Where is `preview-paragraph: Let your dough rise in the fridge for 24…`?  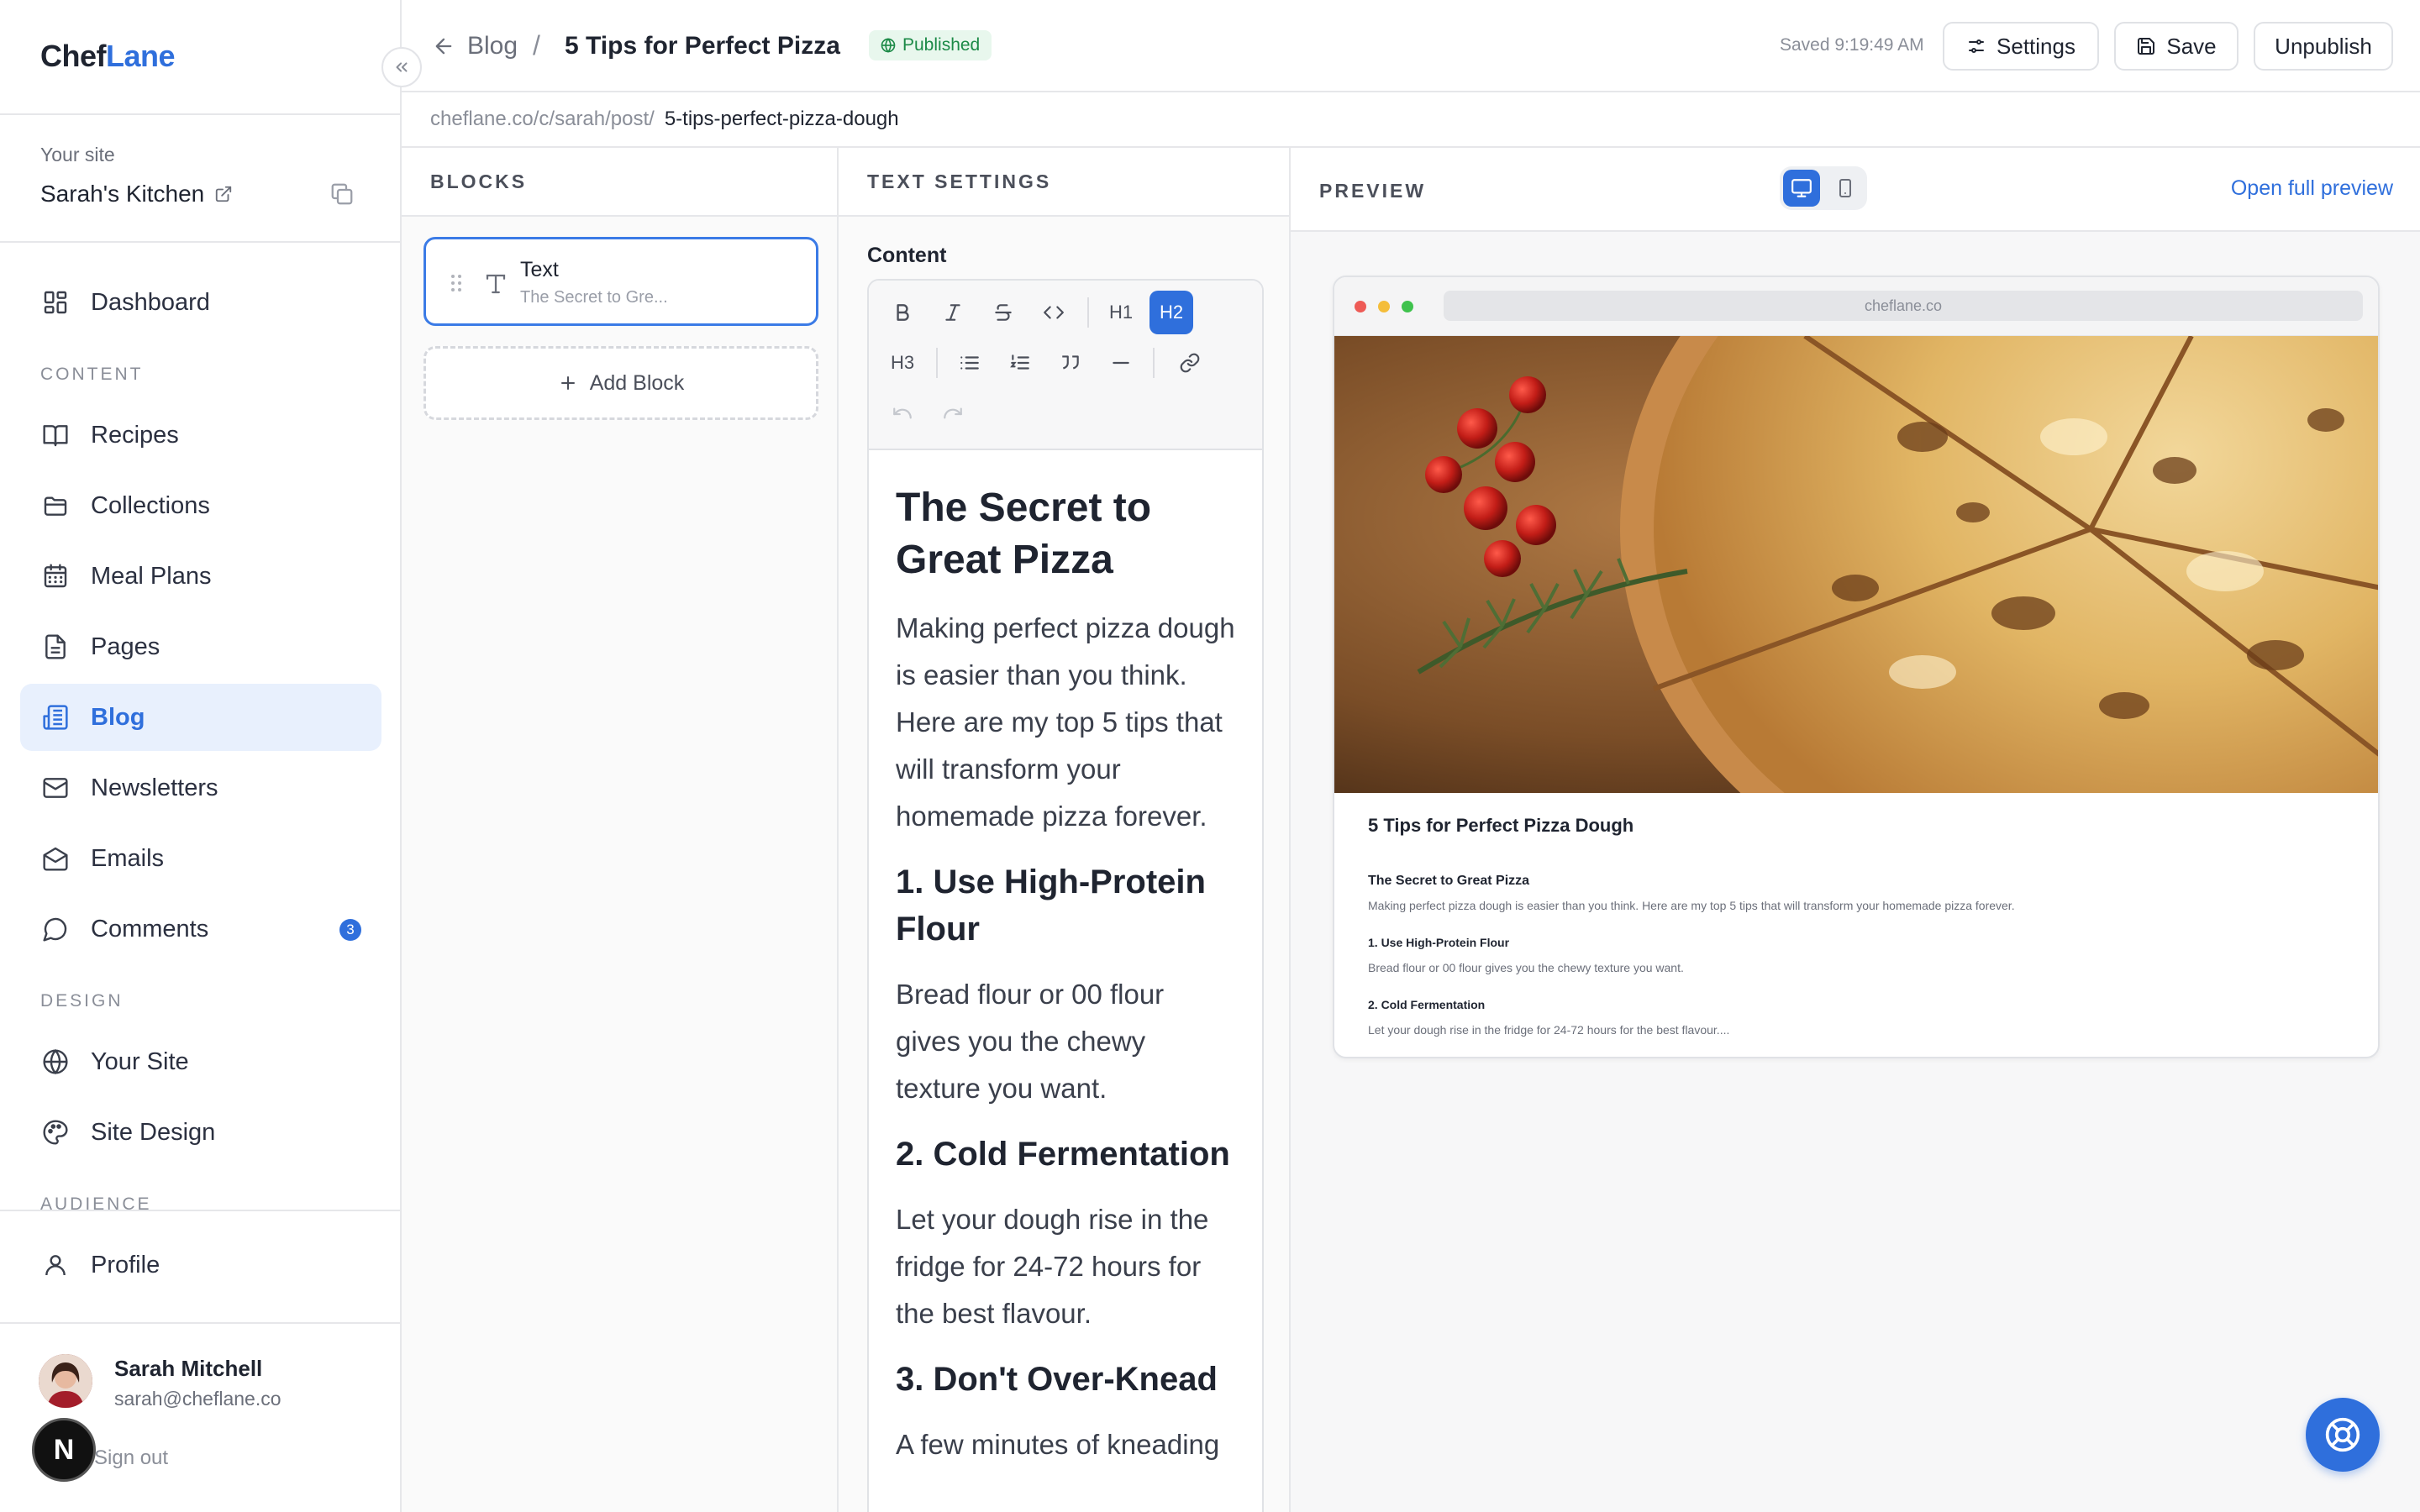 preview-paragraph: Let your dough rise in the fridge for 24… is located at coordinates (1549, 1030).